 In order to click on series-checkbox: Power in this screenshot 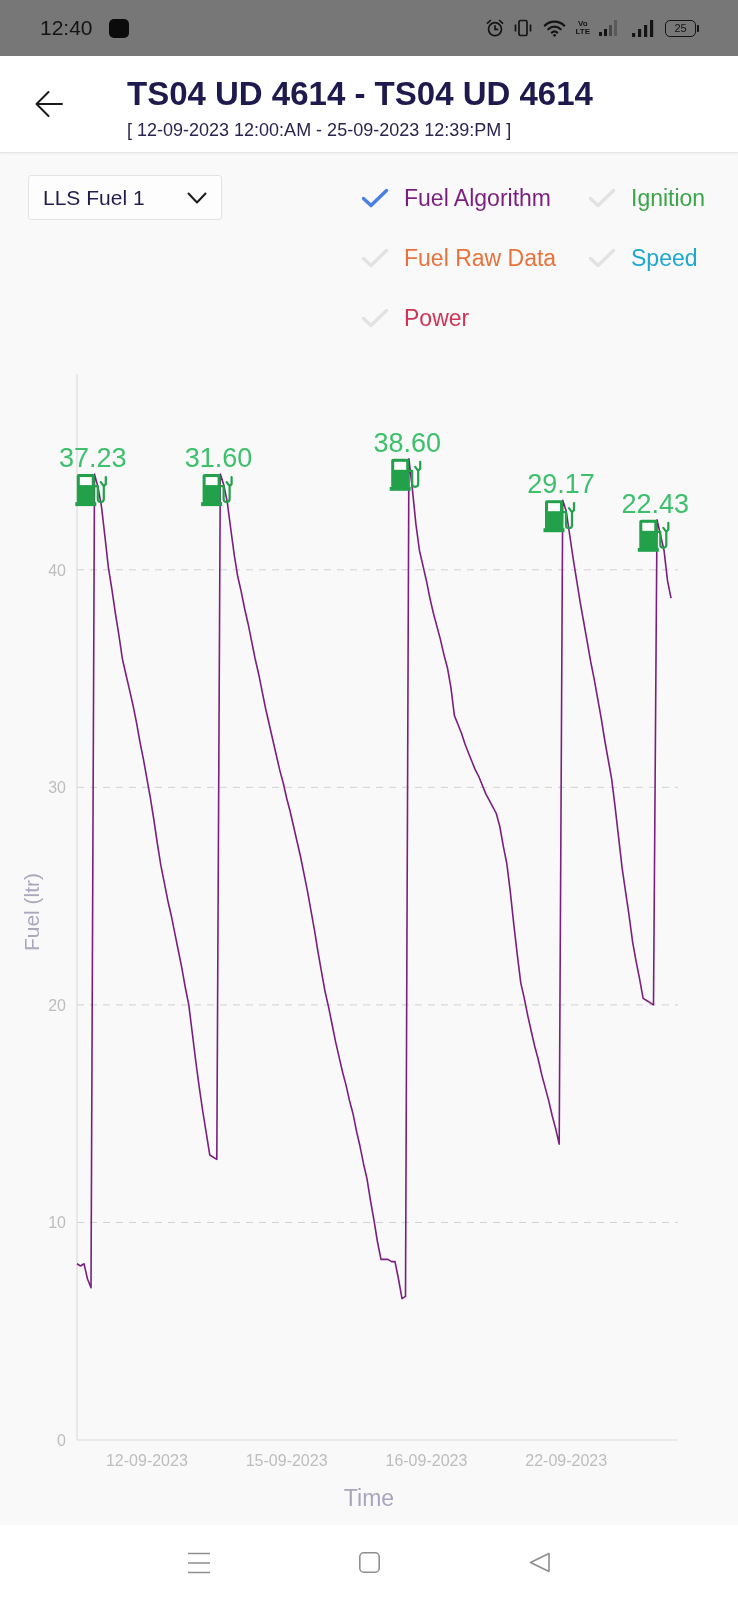, I will do `click(474, 318)`.